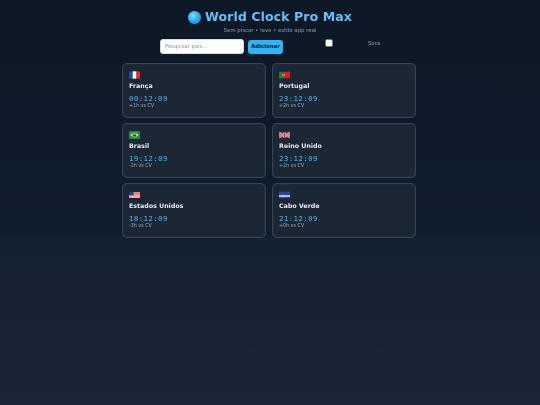 Image resolution: width=540 pixels, height=405 pixels. I want to click on add-button: Adicionar, so click(265, 47).